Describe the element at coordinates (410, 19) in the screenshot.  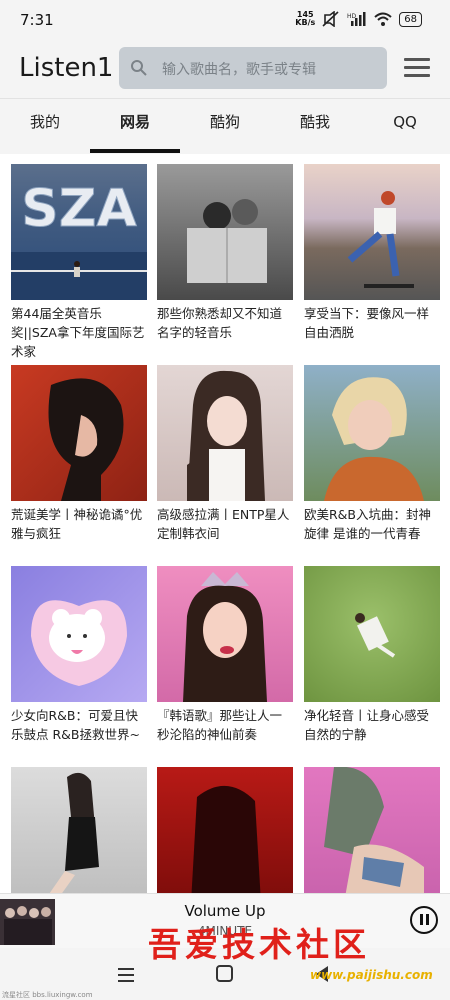
I see `battery-indicator: 68` at that location.